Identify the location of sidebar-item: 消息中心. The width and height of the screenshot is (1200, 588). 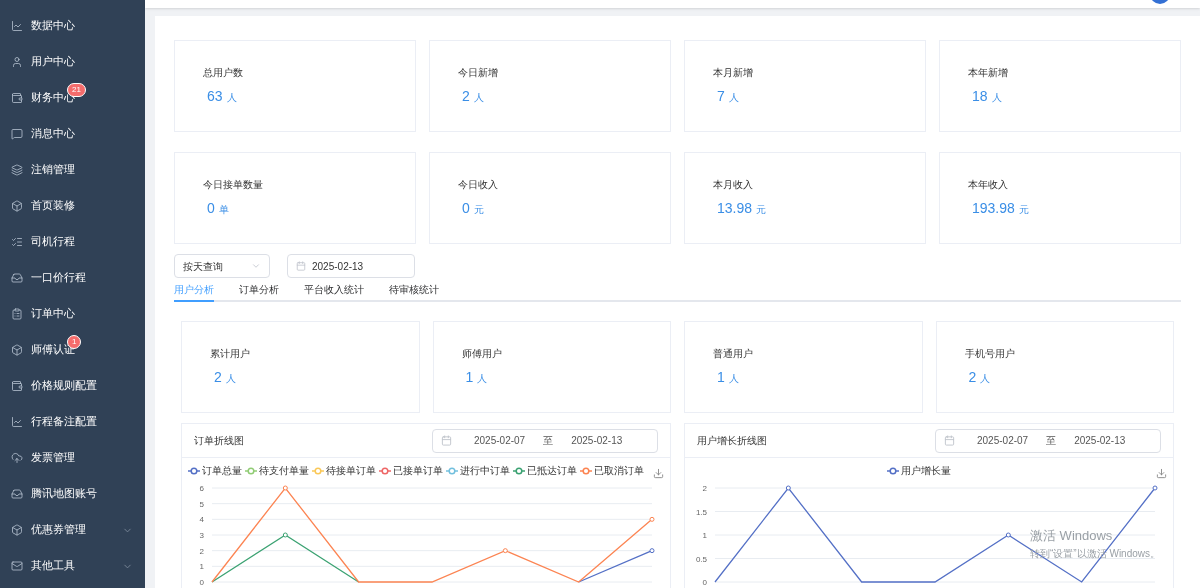
(72, 134).